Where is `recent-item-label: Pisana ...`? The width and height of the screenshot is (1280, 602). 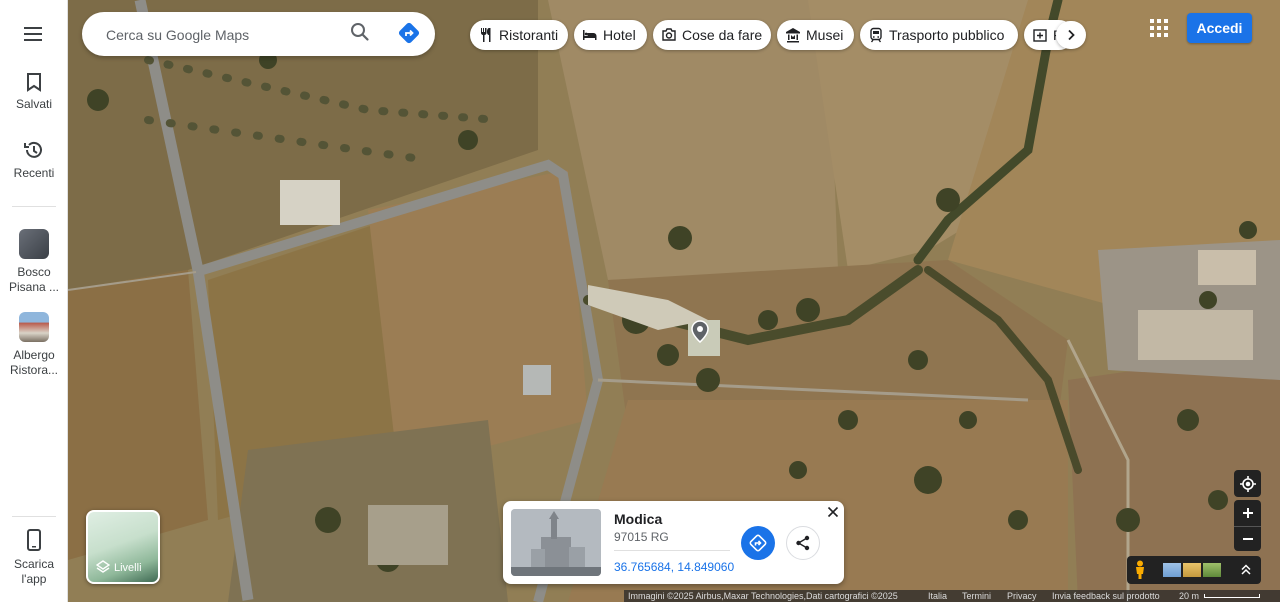
recent-item-label: Pisana ... is located at coordinates (34, 287).